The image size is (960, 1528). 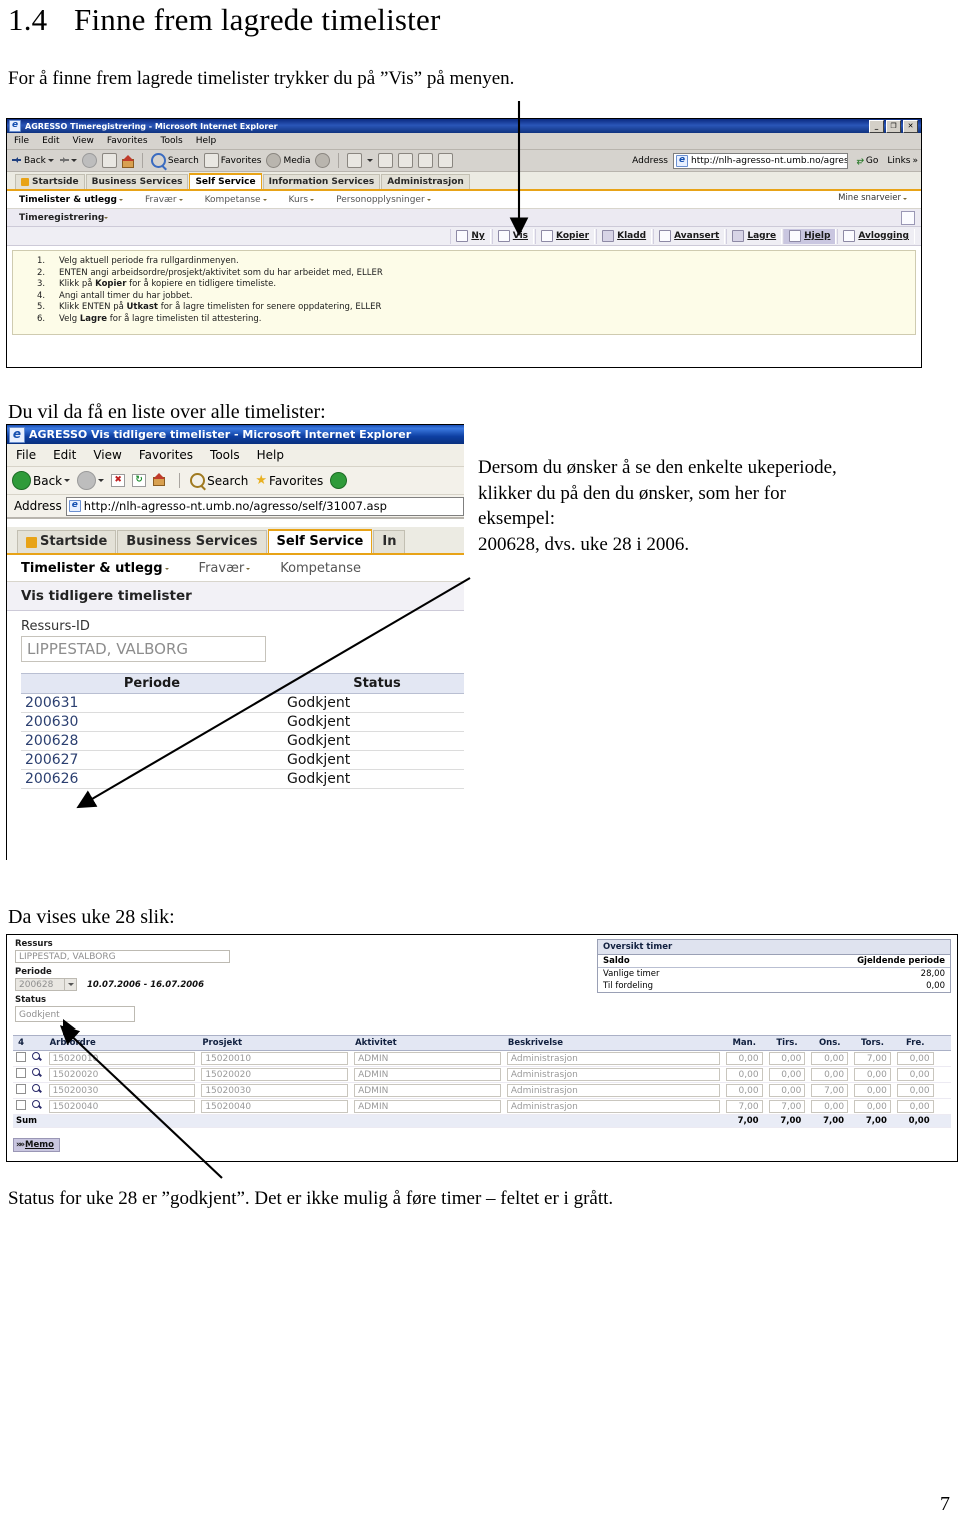 I want to click on mail-icon, so click(x=355, y=160).